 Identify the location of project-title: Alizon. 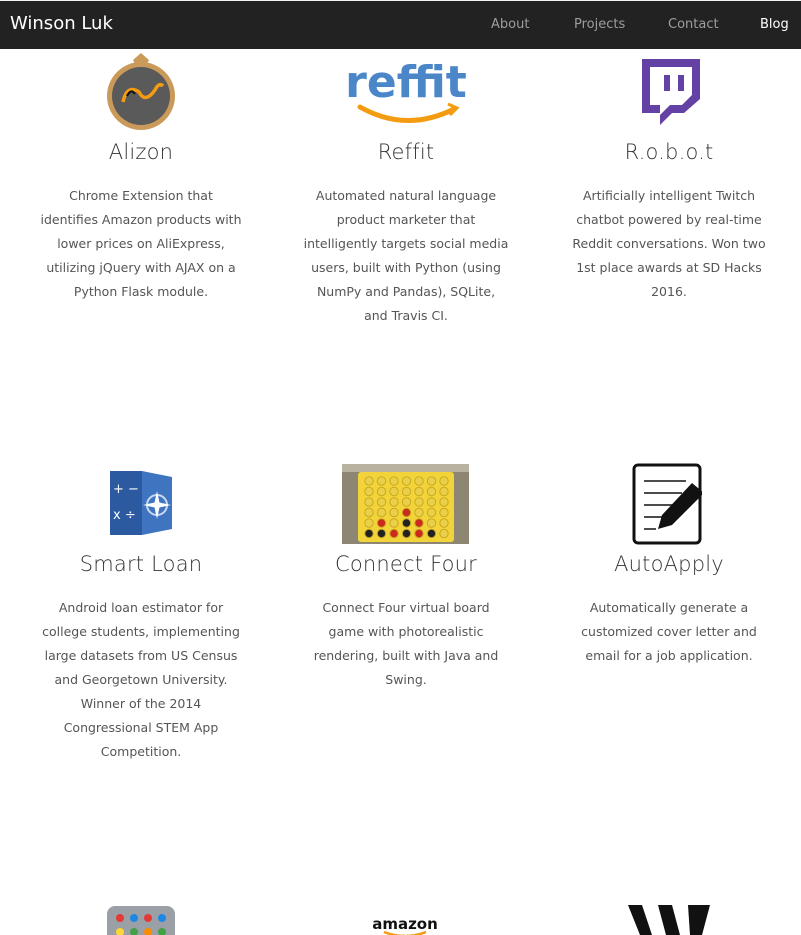
(141, 152).